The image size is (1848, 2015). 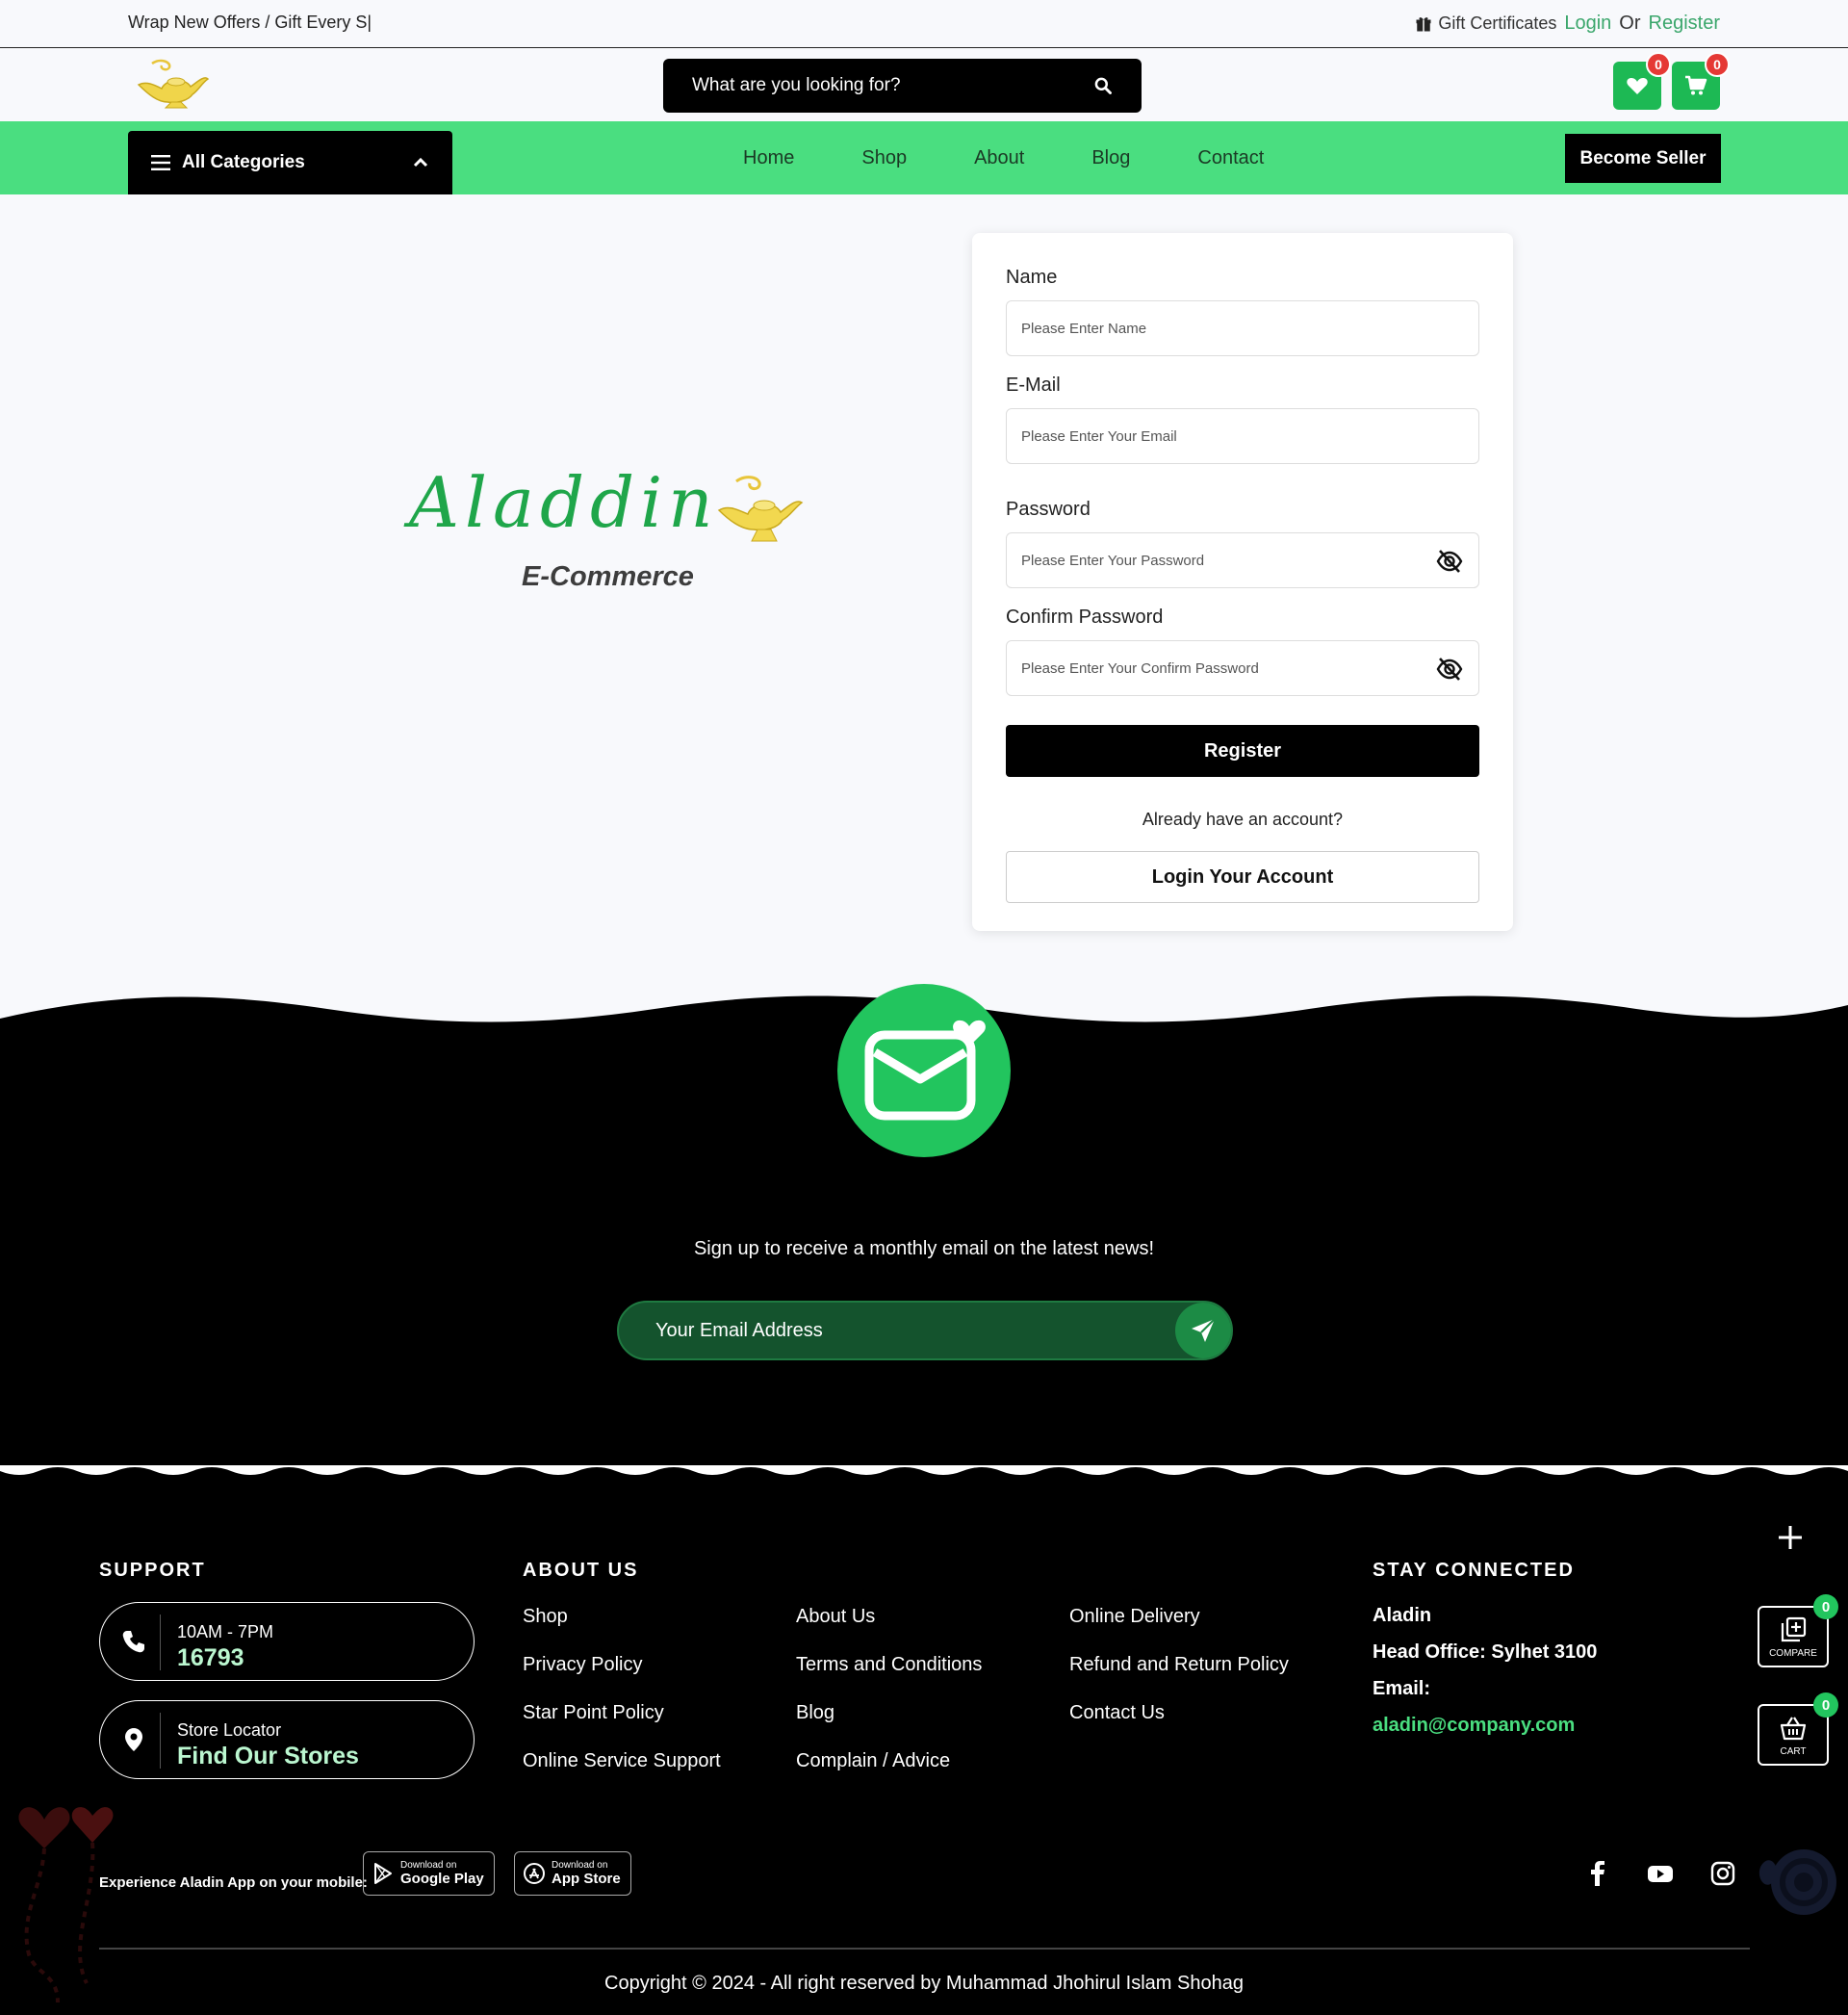 What do you see at coordinates (889, 1628) in the screenshot?
I see `footer-link-about-us: About Us` at bounding box center [889, 1628].